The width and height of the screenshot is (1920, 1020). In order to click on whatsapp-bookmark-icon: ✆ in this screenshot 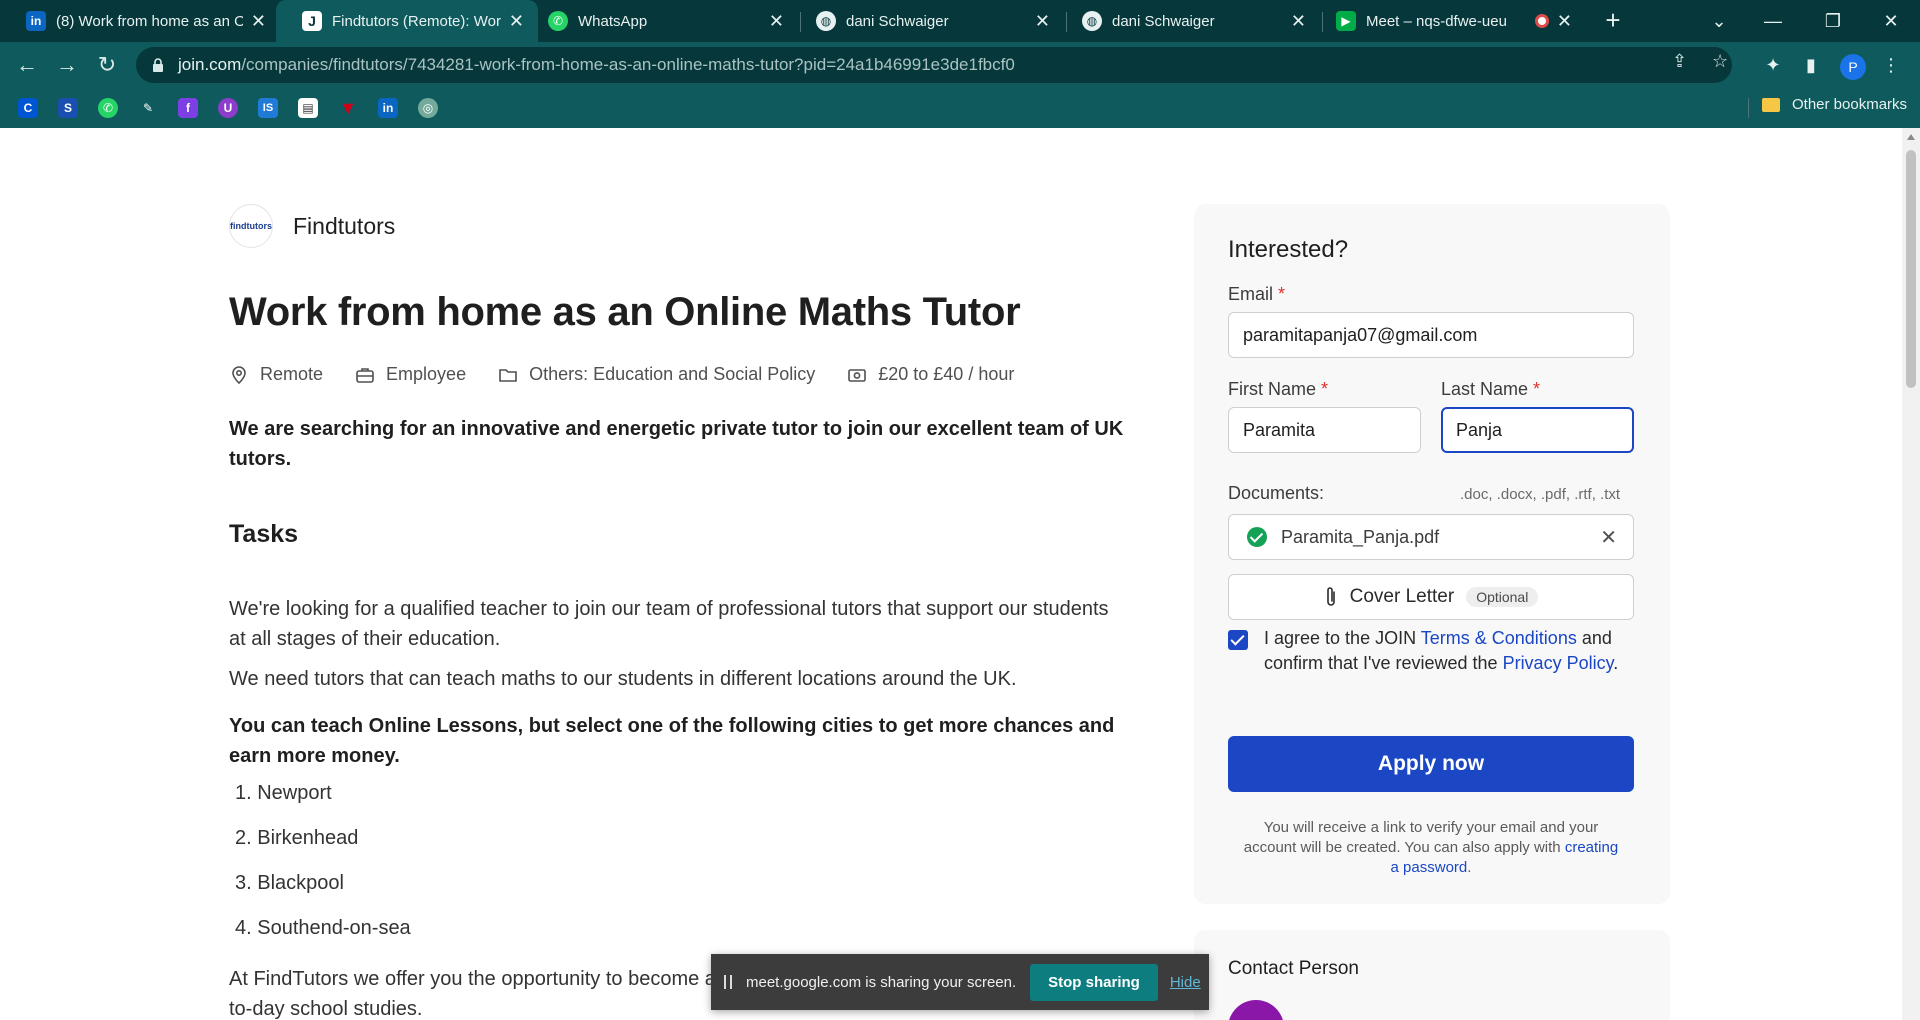, I will do `click(108, 108)`.